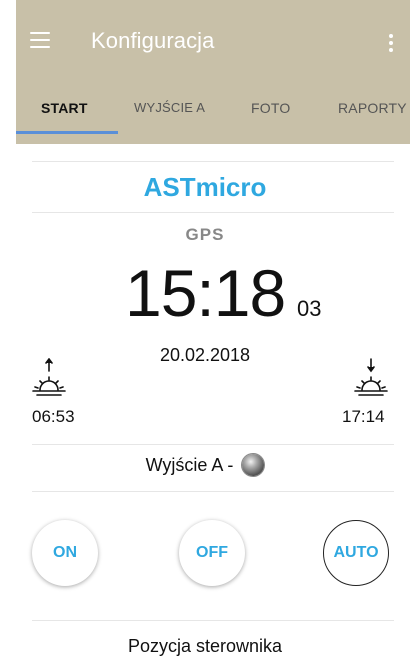  I want to click on device-name: ASTmicro, so click(205, 187).